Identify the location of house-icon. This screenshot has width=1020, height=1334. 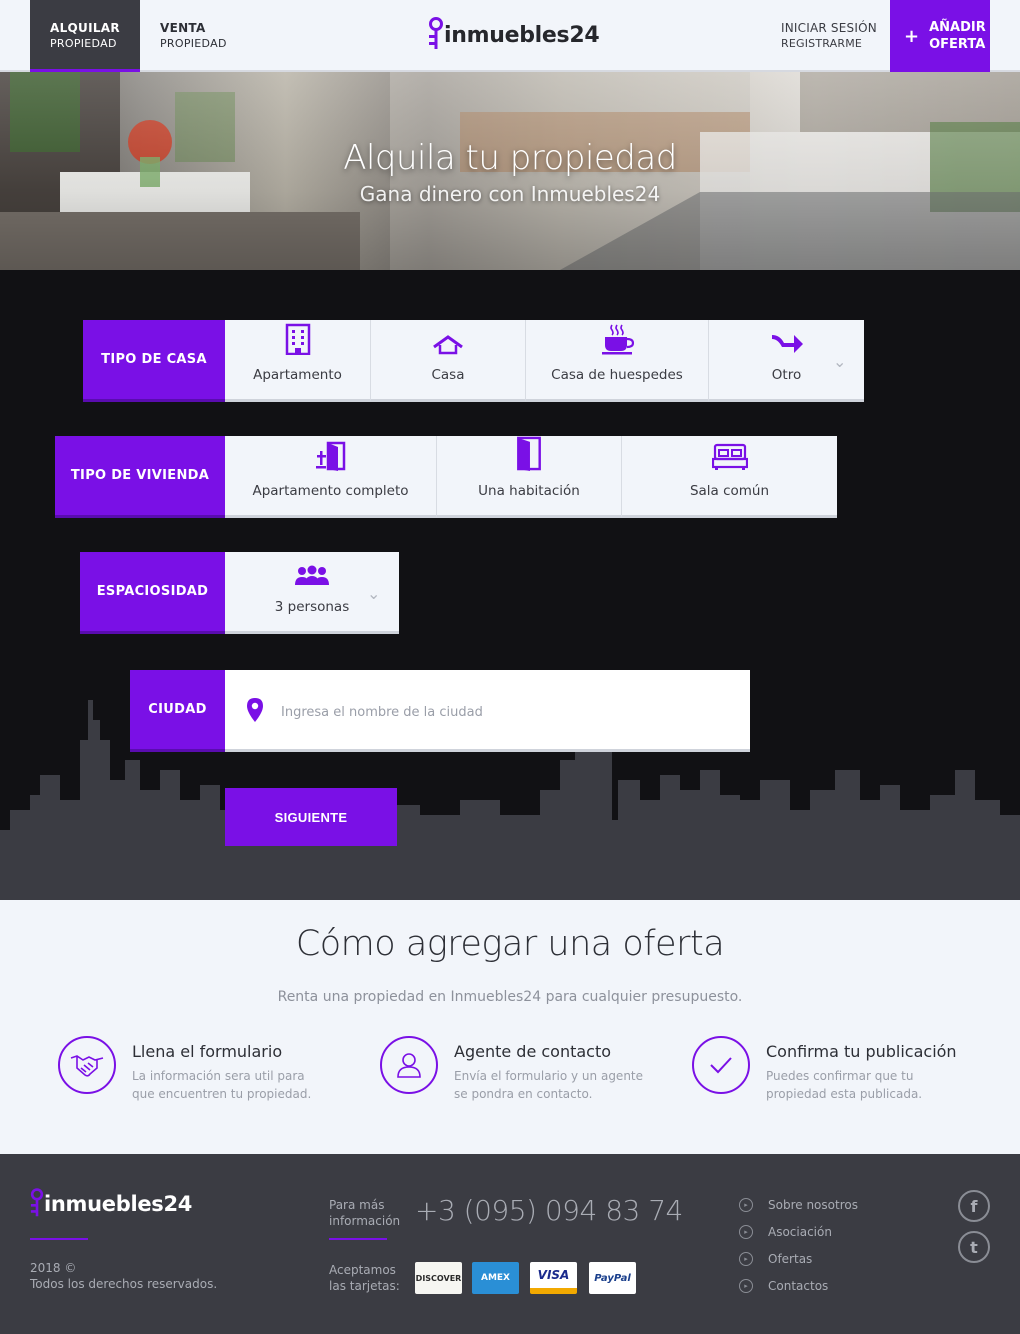
(448, 345).